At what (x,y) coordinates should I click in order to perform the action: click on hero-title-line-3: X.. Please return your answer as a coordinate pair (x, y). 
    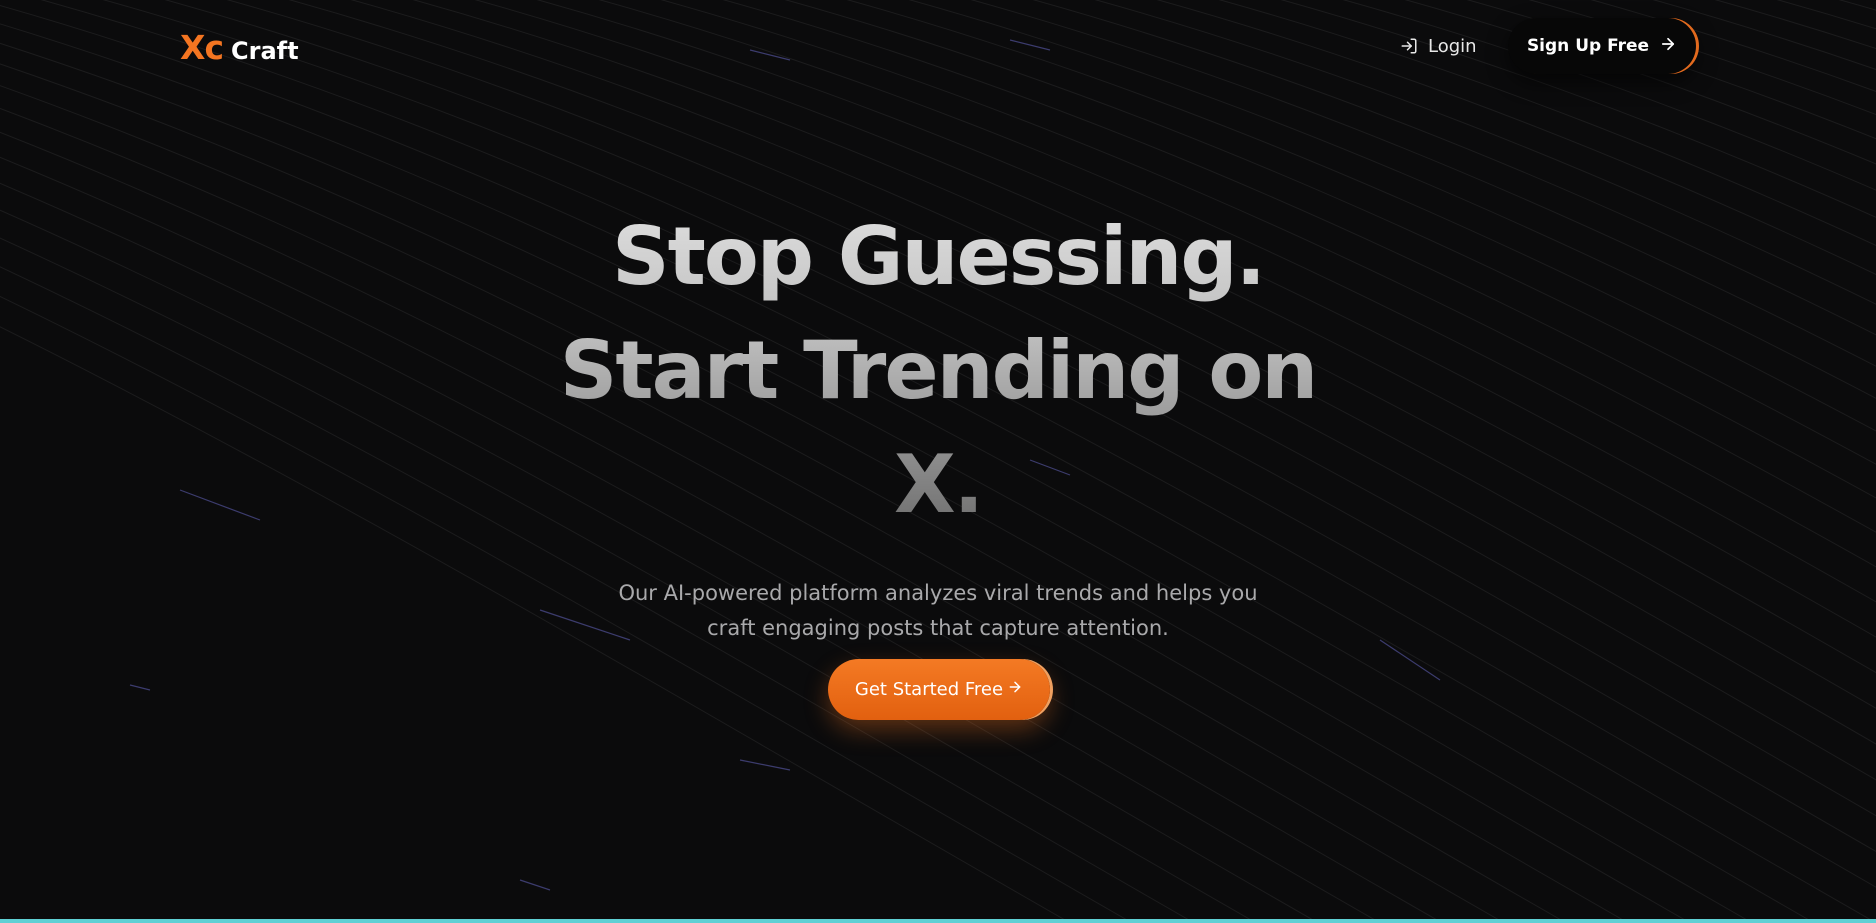
    Looking at the image, I should click on (938, 484).